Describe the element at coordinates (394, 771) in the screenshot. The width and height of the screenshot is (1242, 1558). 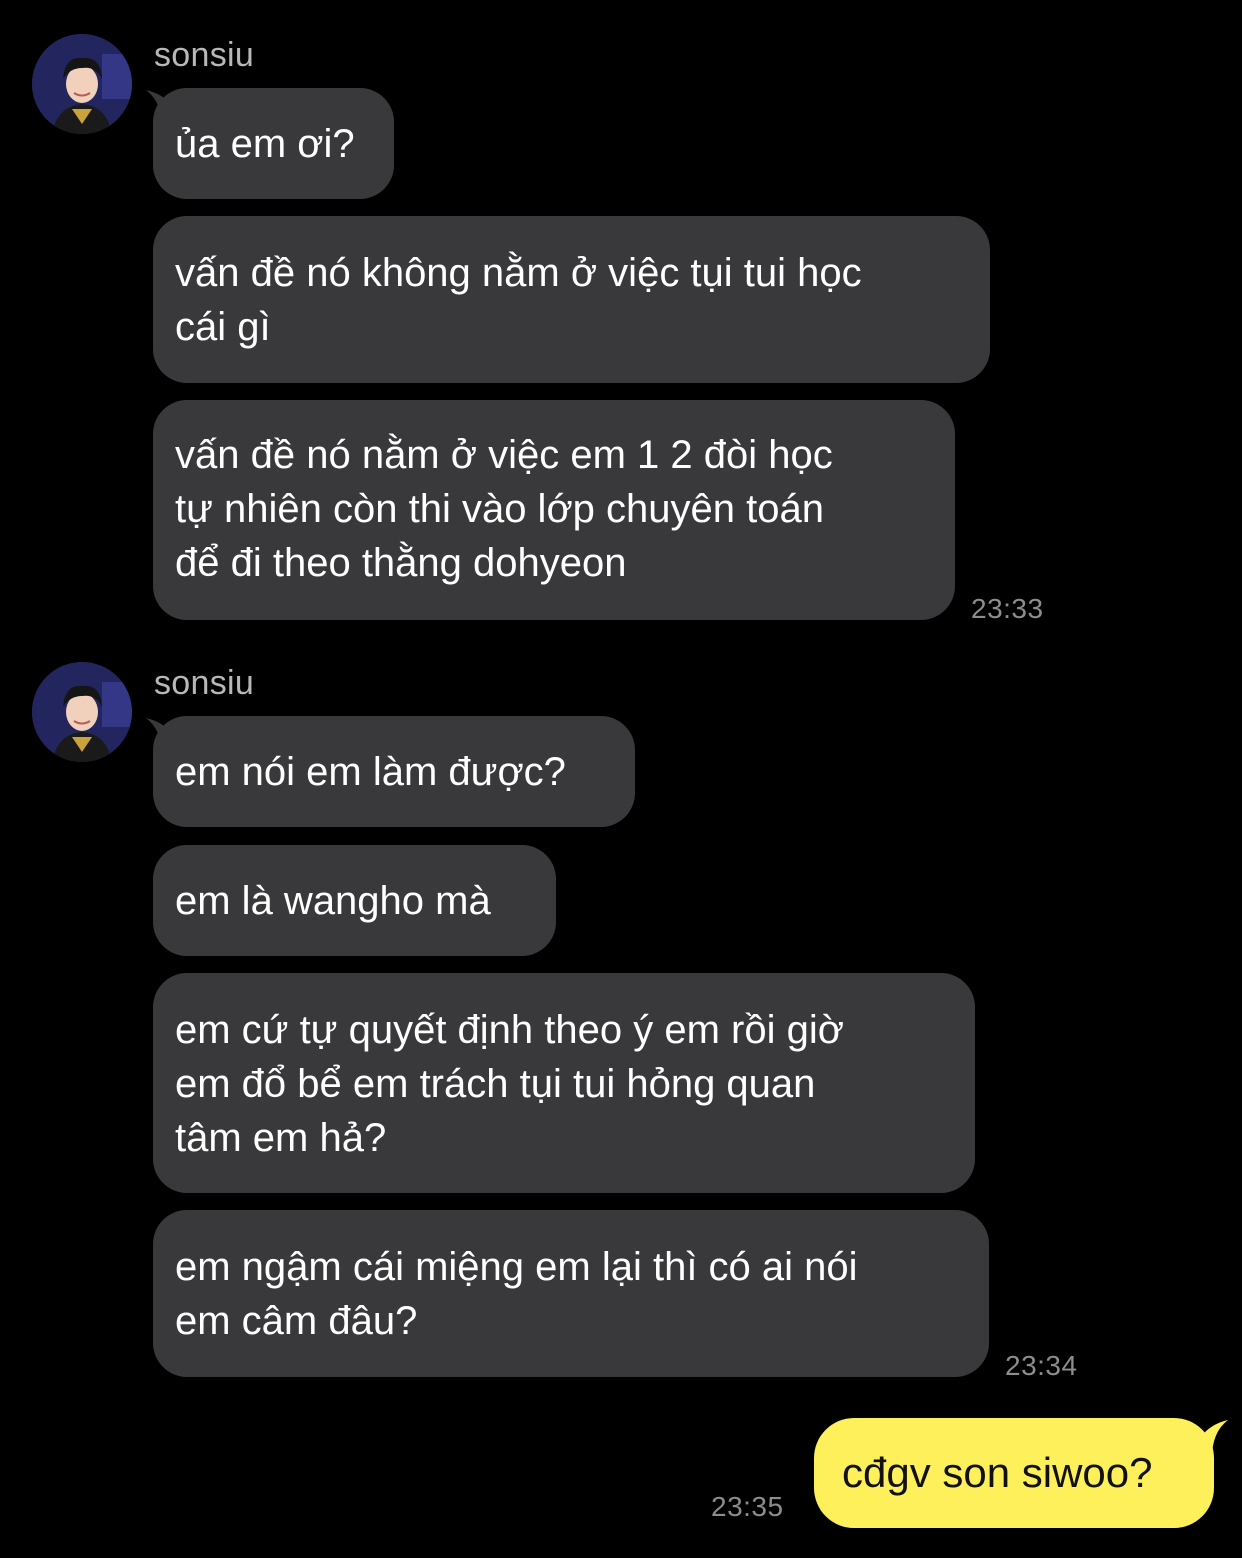
I see `incoming-message-bubble: em nói em làm được?` at that location.